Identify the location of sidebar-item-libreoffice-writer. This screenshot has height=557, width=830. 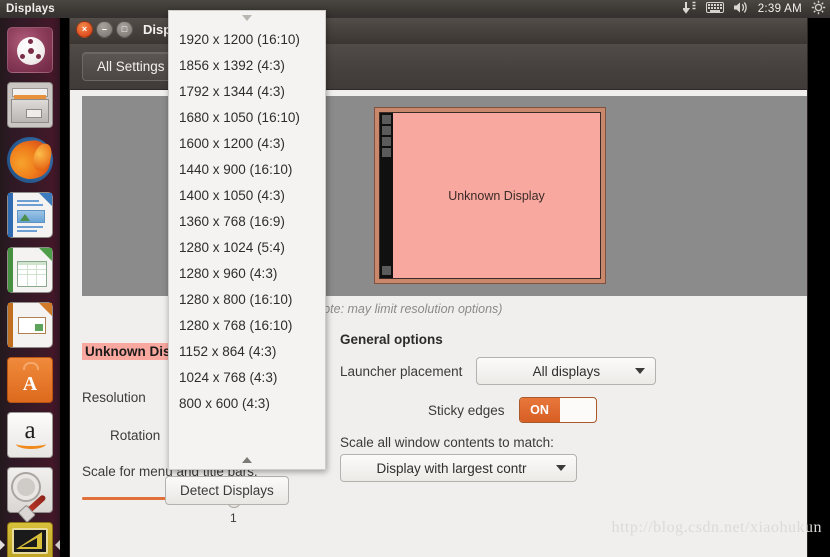
(30, 215).